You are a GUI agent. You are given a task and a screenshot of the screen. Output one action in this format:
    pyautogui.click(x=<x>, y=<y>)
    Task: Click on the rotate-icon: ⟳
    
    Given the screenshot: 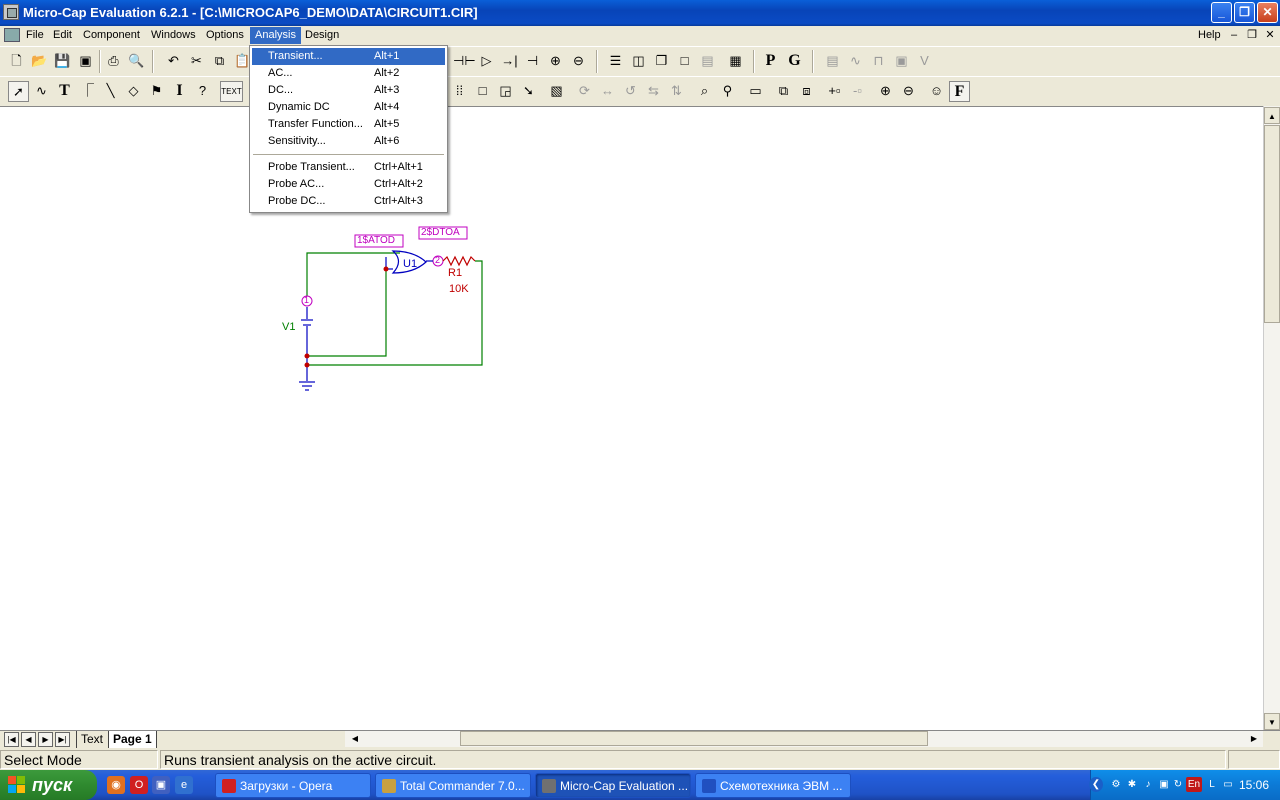 What is the action you would take?
    pyautogui.click(x=584, y=91)
    